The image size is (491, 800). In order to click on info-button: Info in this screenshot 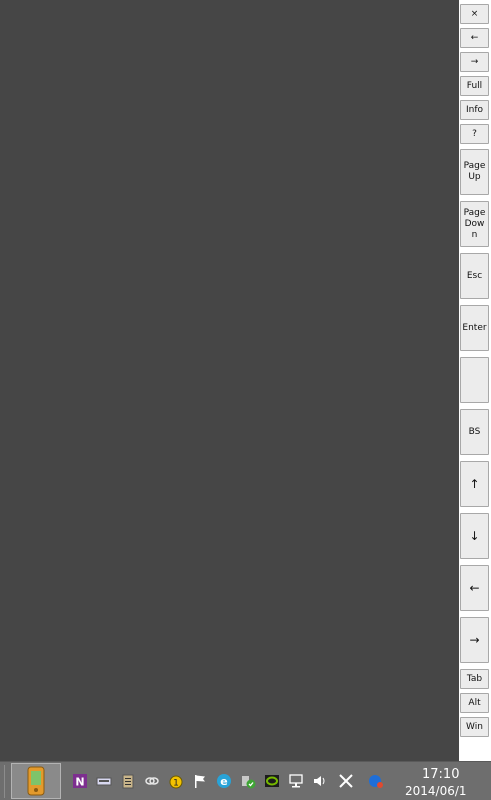, I will do `click(474, 110)`.